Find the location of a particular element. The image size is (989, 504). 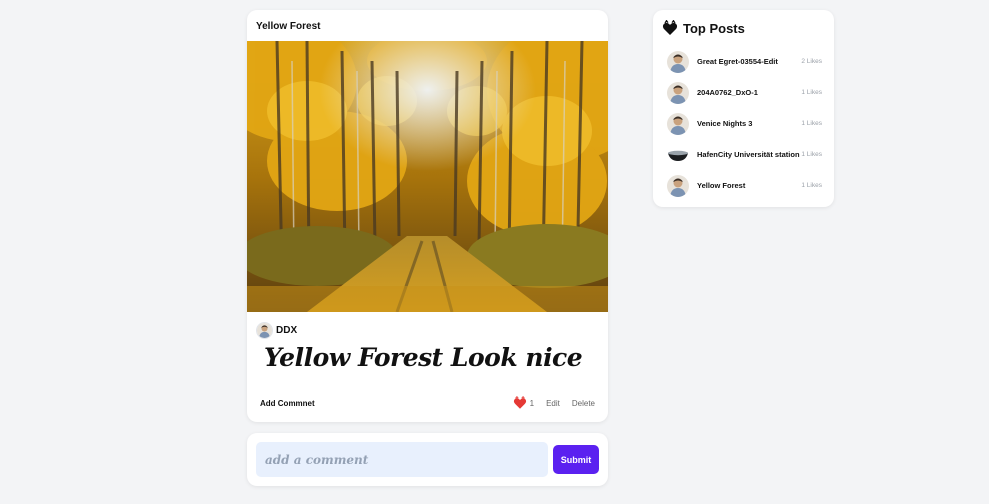

delete-link: Delete is located at coordinates (583, 403).